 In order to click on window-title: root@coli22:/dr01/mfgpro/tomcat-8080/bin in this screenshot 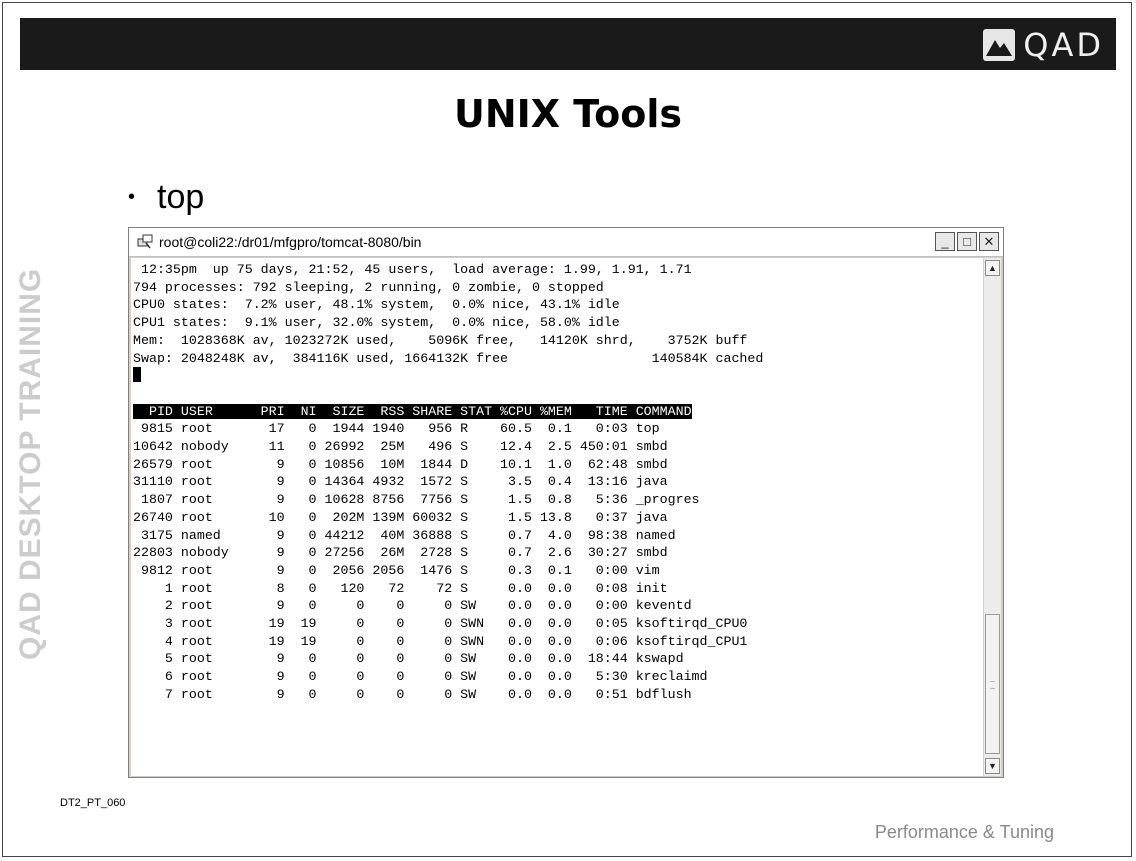, I will do `click(290, 242)`.